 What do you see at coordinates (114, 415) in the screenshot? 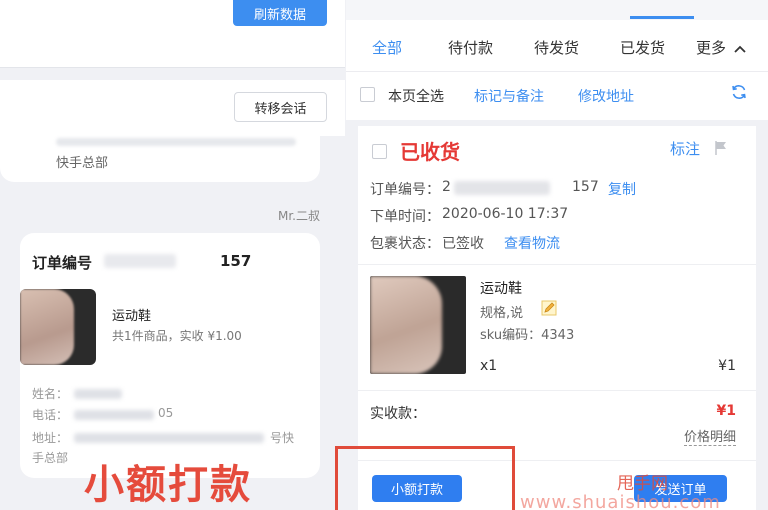
I see `masked-phone` at bounding box center [114, 415].